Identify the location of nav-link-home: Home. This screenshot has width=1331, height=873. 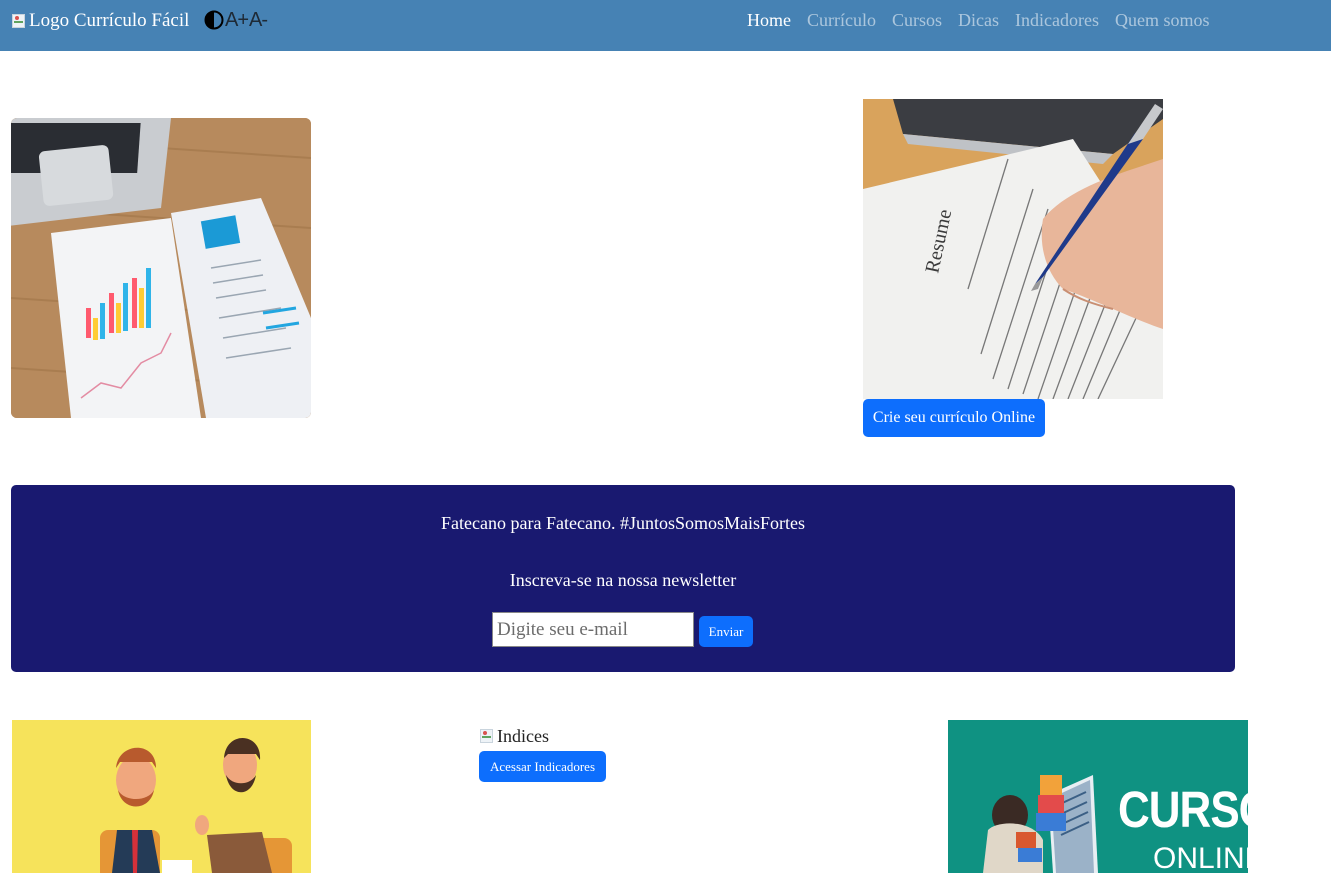
(769, 20).